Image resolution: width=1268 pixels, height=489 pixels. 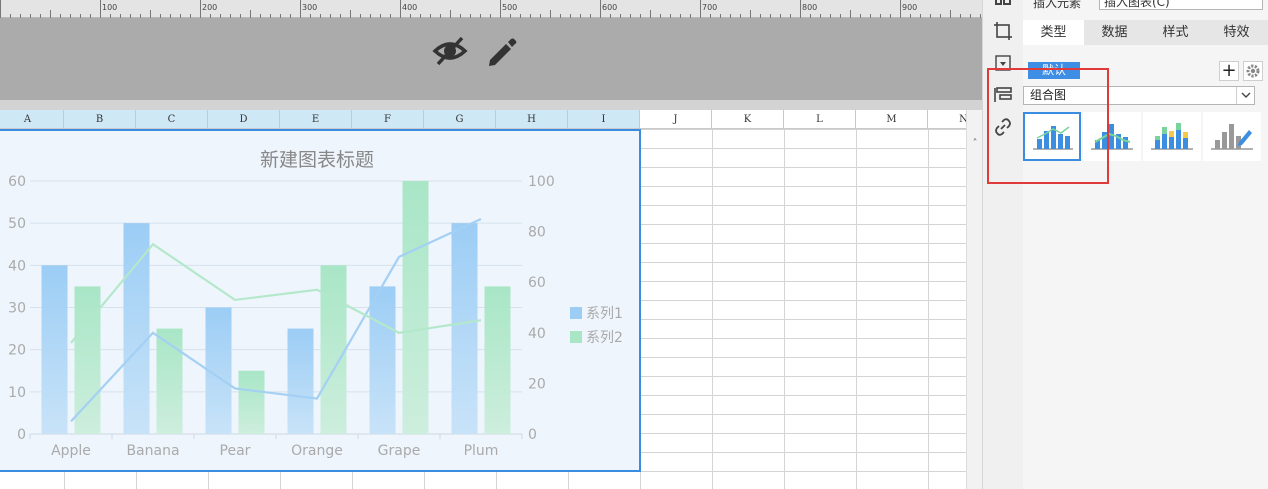 I want to click on y-right-tick-label: 80, so click(x=537, y=233).